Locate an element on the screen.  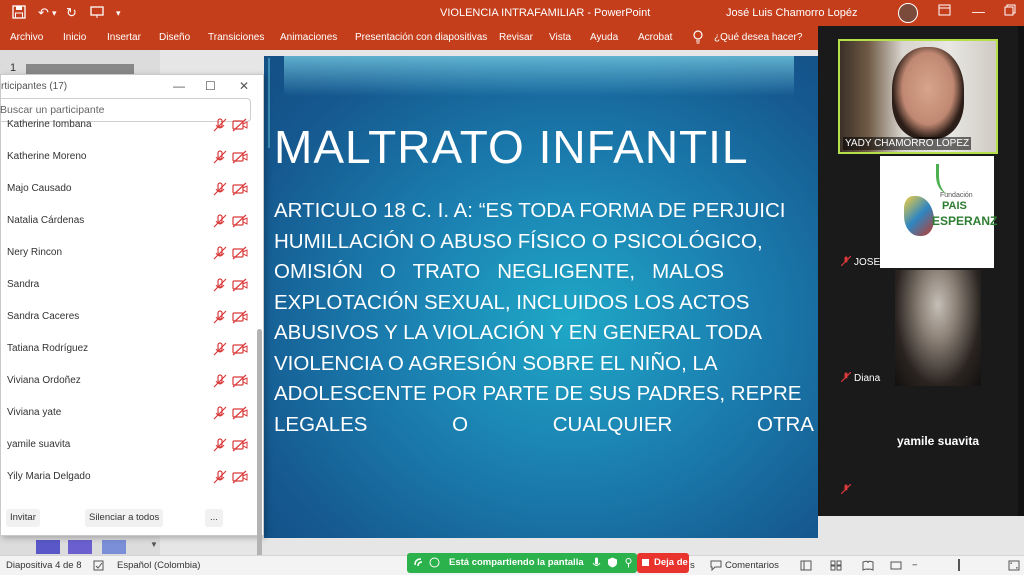
tab-presentacion: Presentación con diapositivas is located at coordinates (421, 37).